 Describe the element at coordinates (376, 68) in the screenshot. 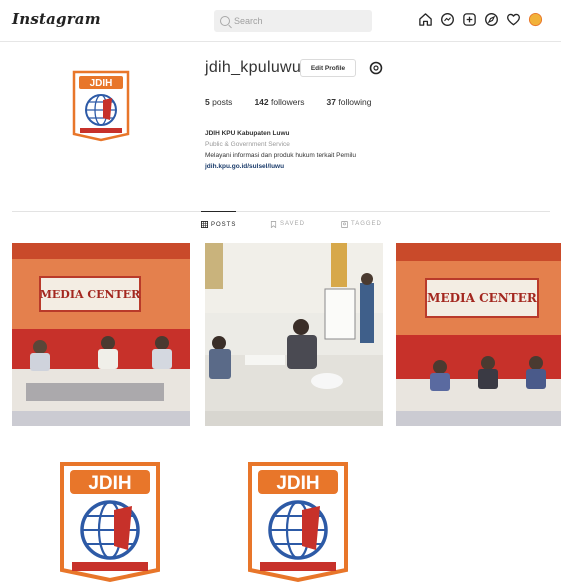

I see `settings-gear-icon` at that location.